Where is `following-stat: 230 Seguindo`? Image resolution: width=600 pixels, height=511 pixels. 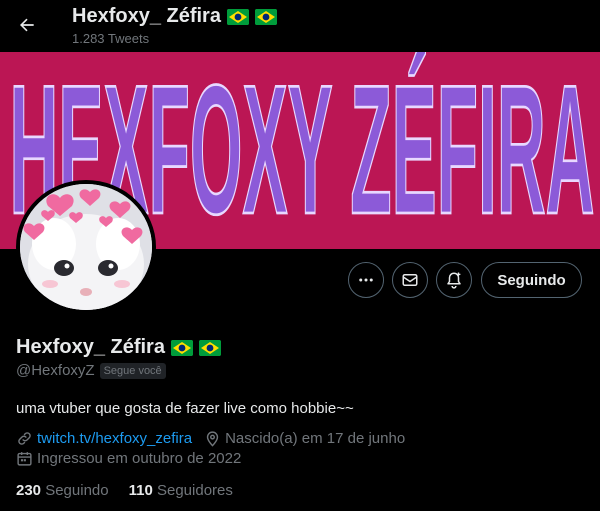 following-stat: 230 Seguindo is located at coordinates (62, 490).